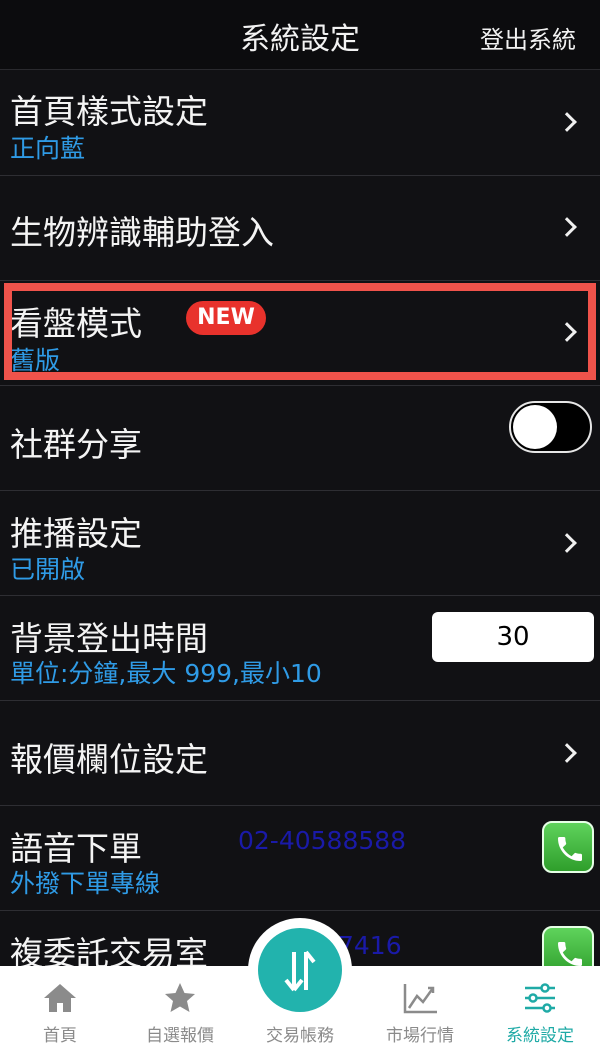 Image resolution: width=600 pixels, height=1044 pixels. I want to click on tab-settings: 系統設定, so click(540, 1005).